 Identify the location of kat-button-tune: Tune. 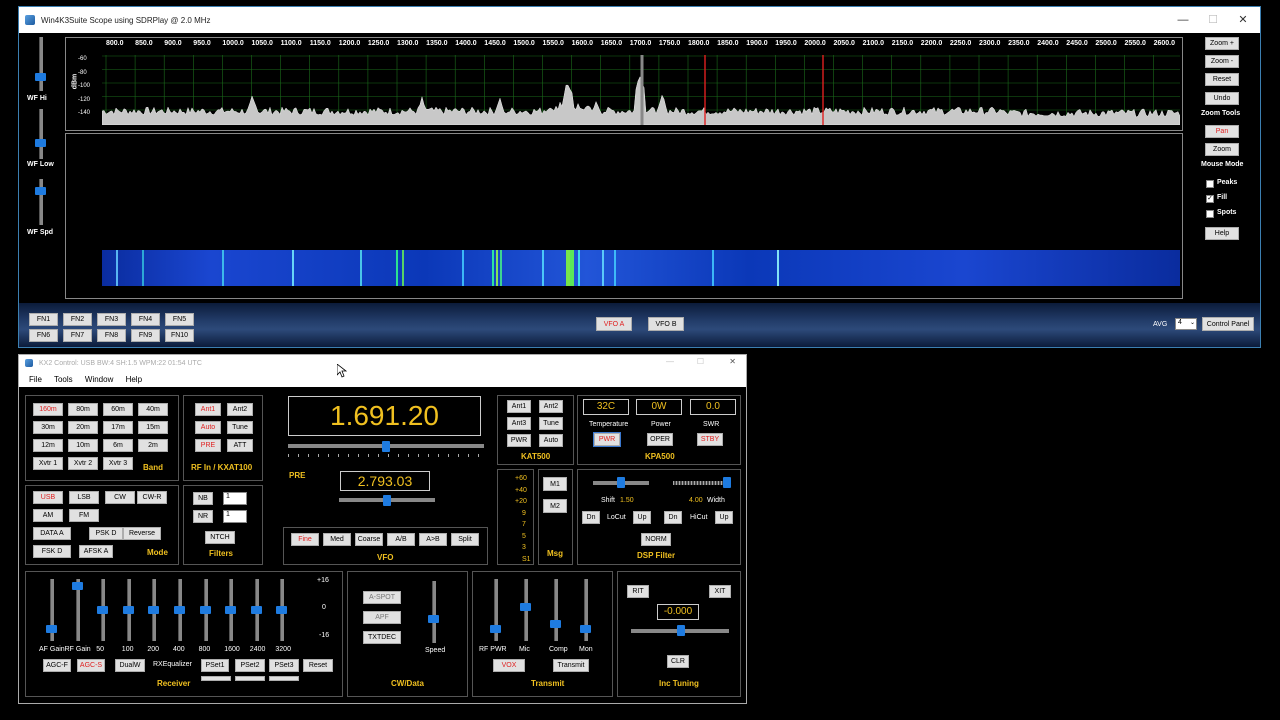
(551, 423).